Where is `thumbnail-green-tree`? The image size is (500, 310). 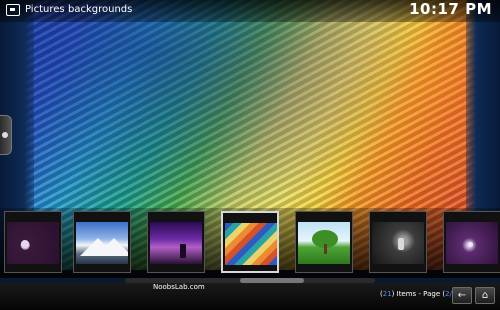 thumbnail-green-tree is located at coordinates (324, 242).